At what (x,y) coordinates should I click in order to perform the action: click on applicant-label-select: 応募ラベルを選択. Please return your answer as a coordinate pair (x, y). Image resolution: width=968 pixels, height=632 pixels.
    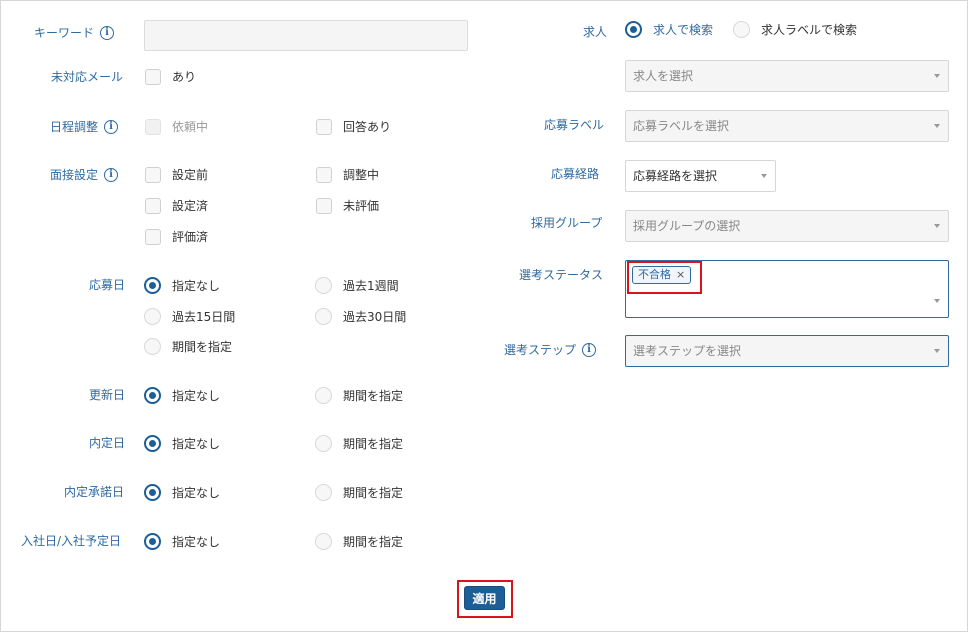
    Looking at the image, I should click on (787, 126).